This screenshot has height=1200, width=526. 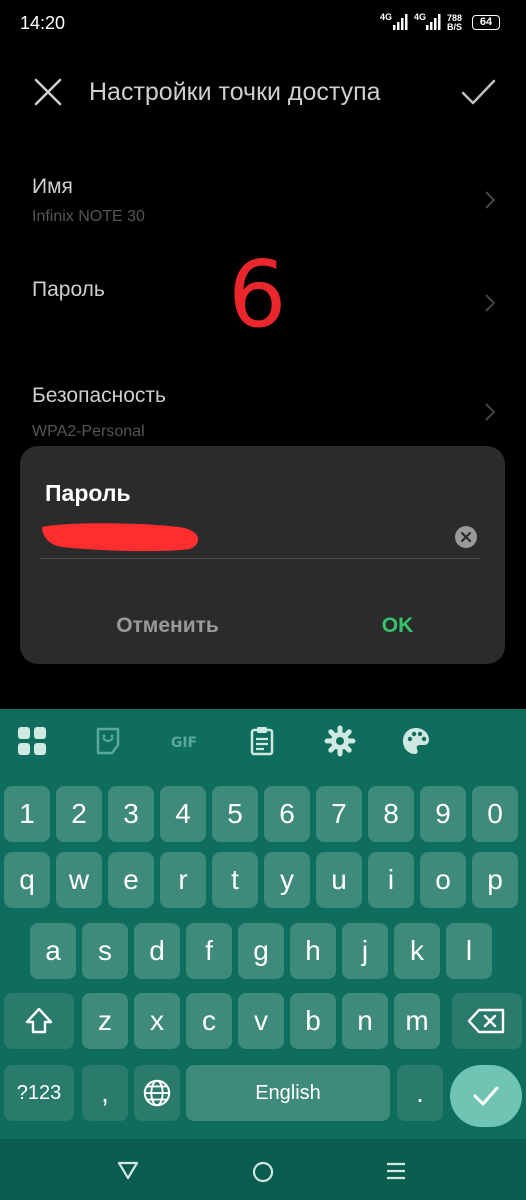 What do you see at coordinates (400, 22) in the screenshot?
I see `signal-icon` at bounding box center [400, 22].